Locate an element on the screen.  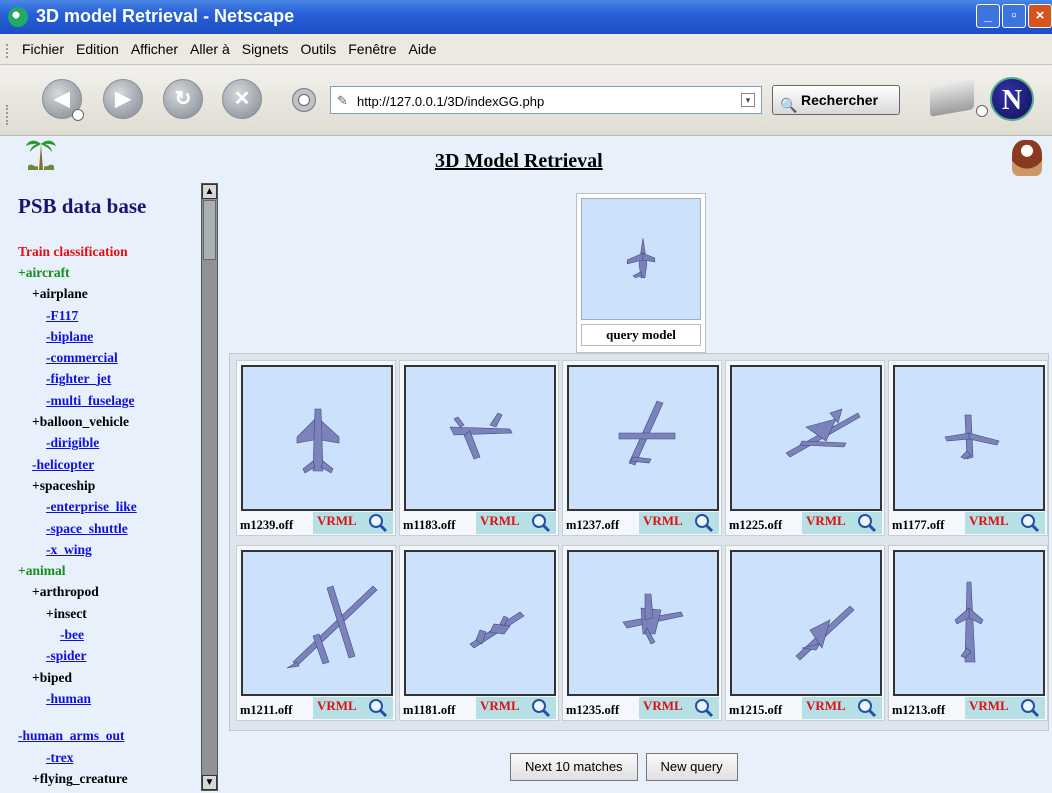
result-card: m1237.off VRML is located at coordinates (642, 448).